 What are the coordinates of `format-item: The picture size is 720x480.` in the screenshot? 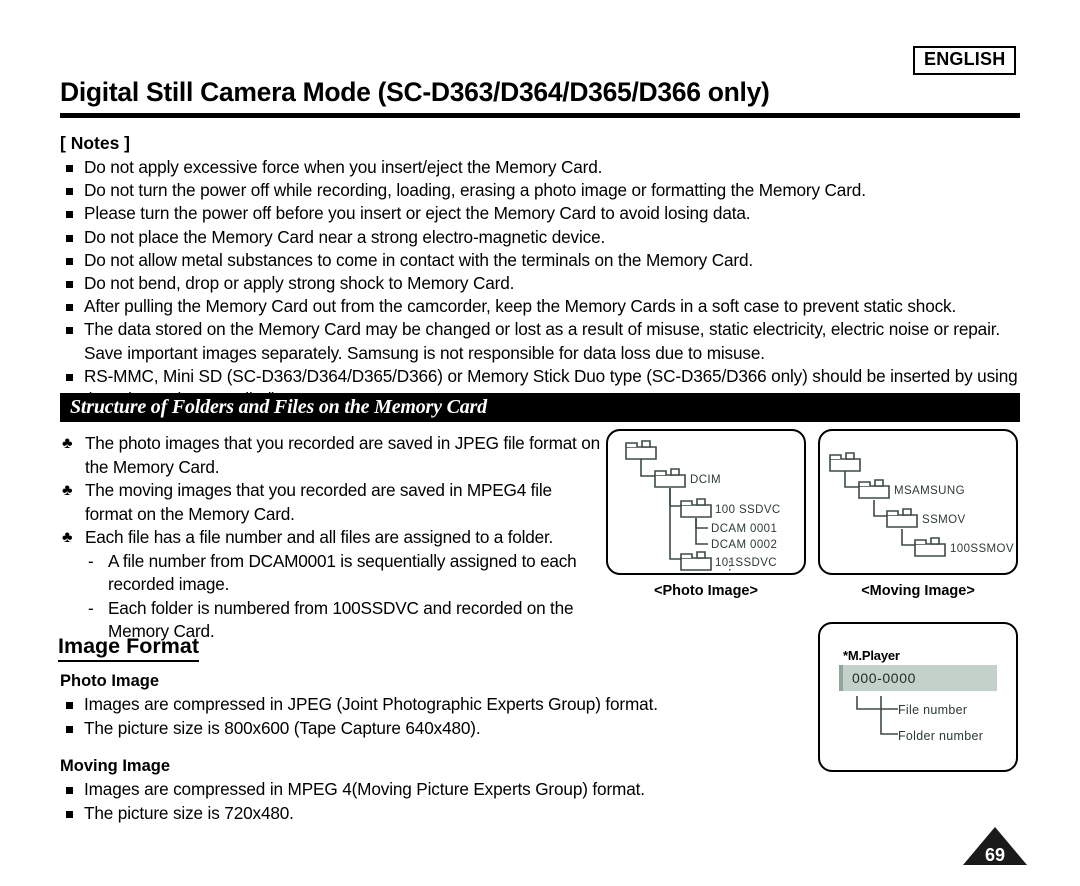 It's located at (410, 814).